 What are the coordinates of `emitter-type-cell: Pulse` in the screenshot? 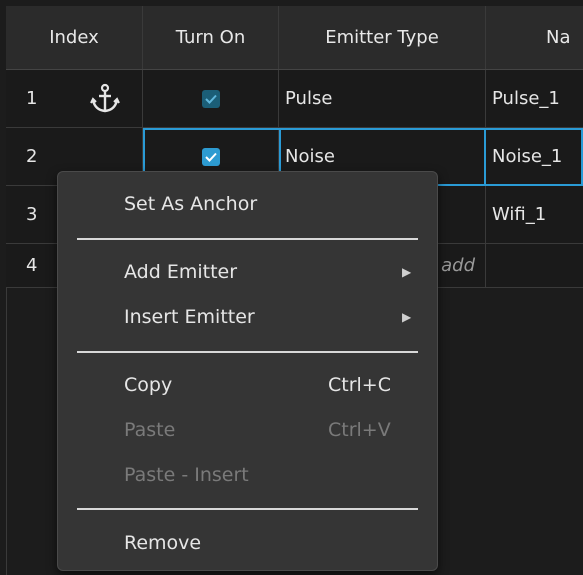 It's located at (382, 98).